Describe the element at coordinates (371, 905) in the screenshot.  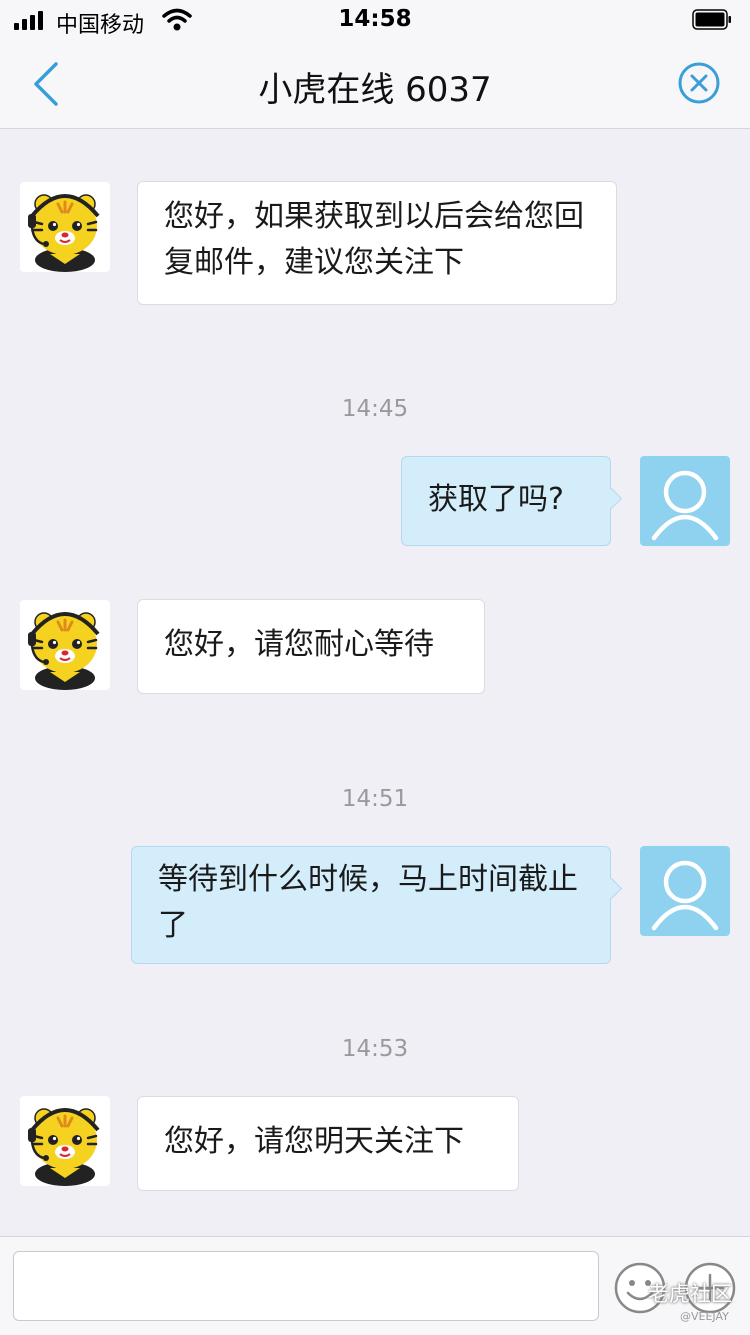
I see `message-bubble: 等待到什么时候，马上时间截止了` at that location.